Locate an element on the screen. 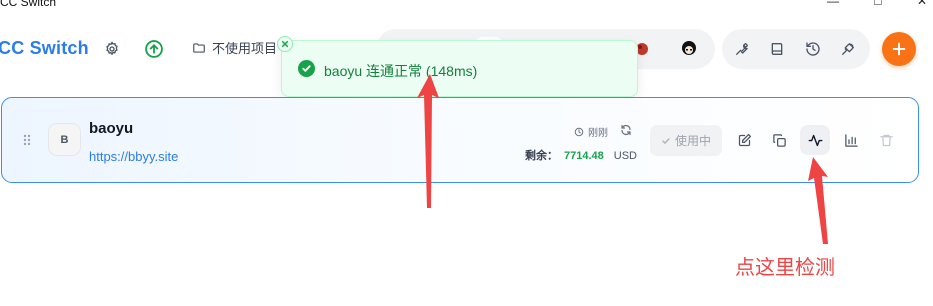 This screenshot has width=933, height=306. usage-stats-button is located at coordinates (851, 140).